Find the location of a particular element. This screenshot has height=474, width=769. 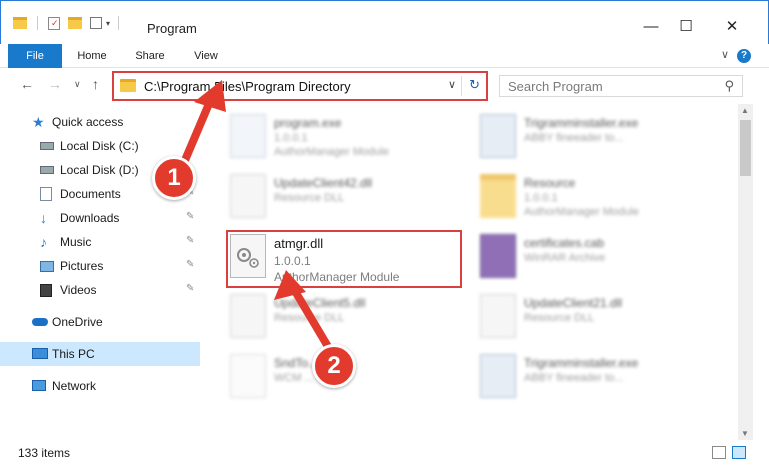

documents-icon is located at coordinates (46, 194).